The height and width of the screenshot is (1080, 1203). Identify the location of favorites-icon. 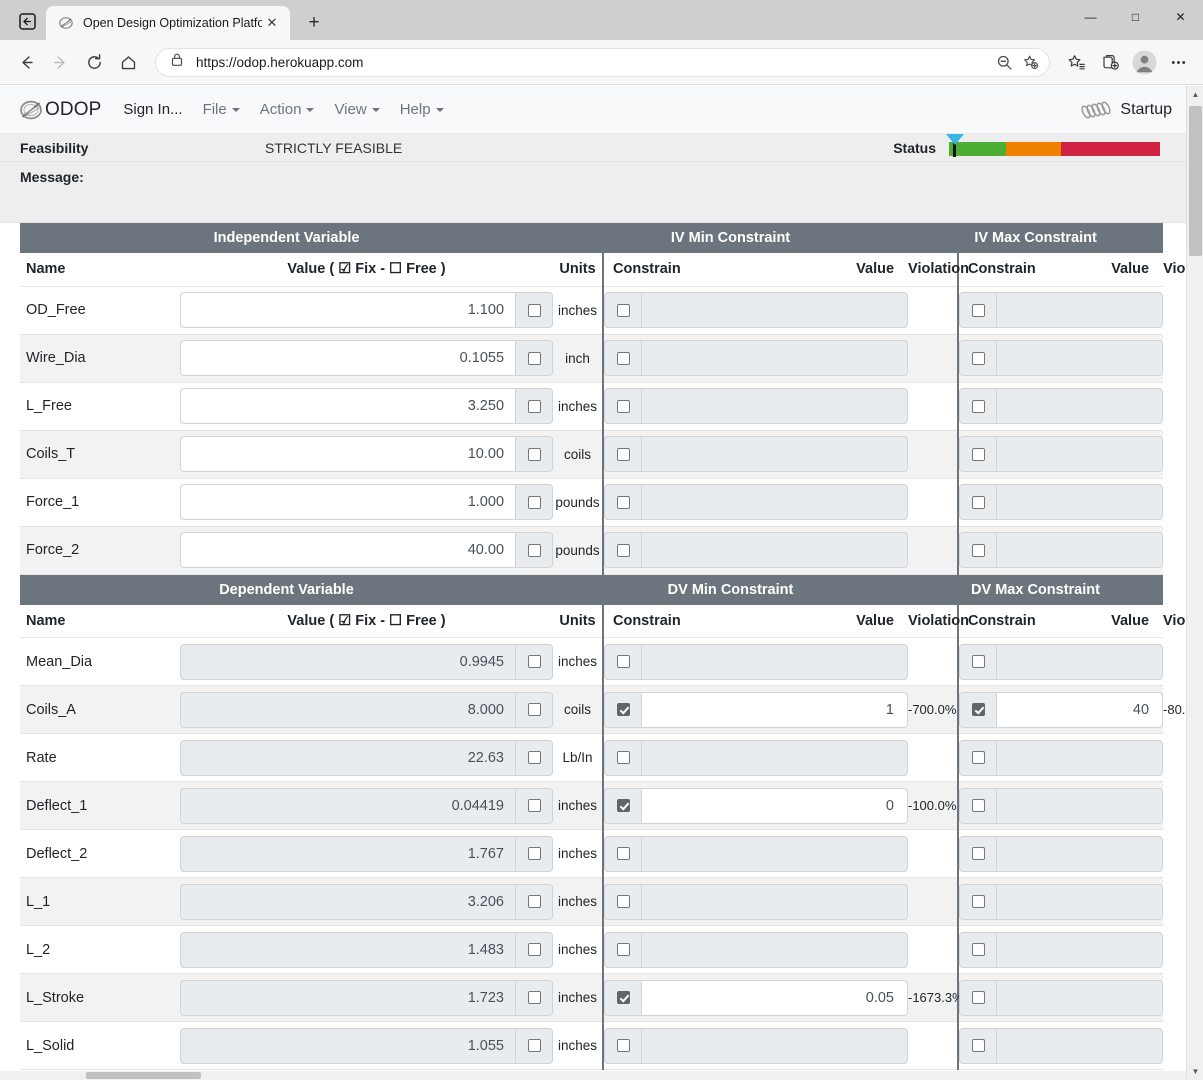
(1076, 62).